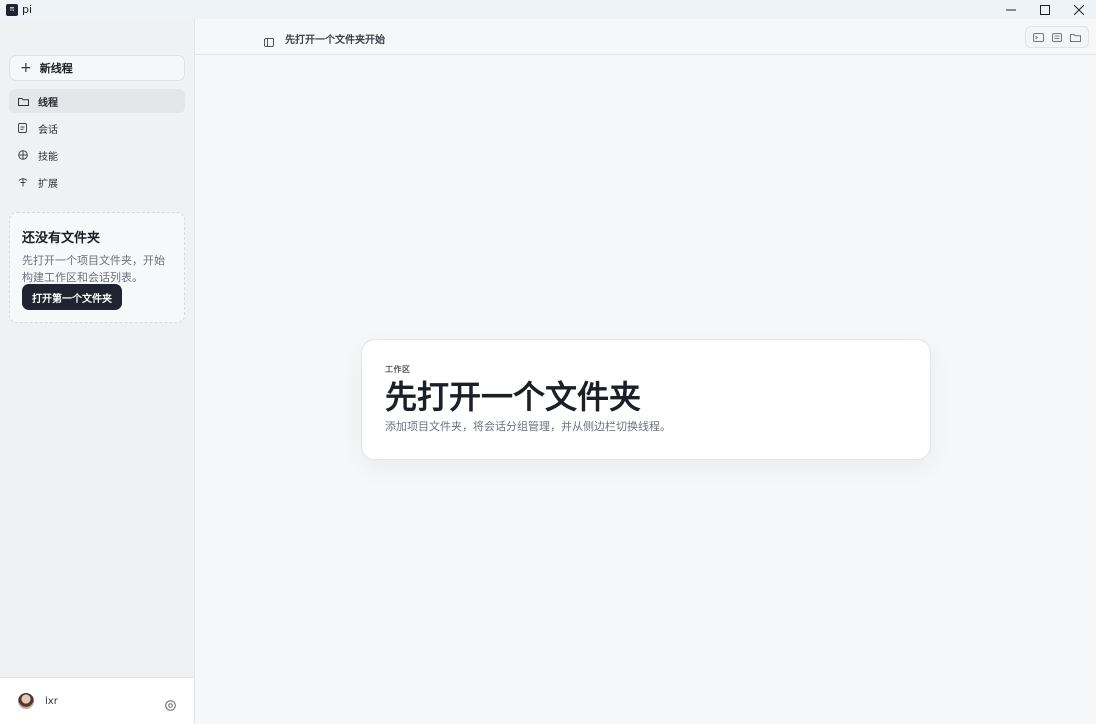 The image size is (1096, 724). Describe the element at coordinates (528, 426) in the screenshot. I see `hero-subtitle: 添加项目文件夹，将会话分组管理，并从侧边栏切换线程。` at that location.